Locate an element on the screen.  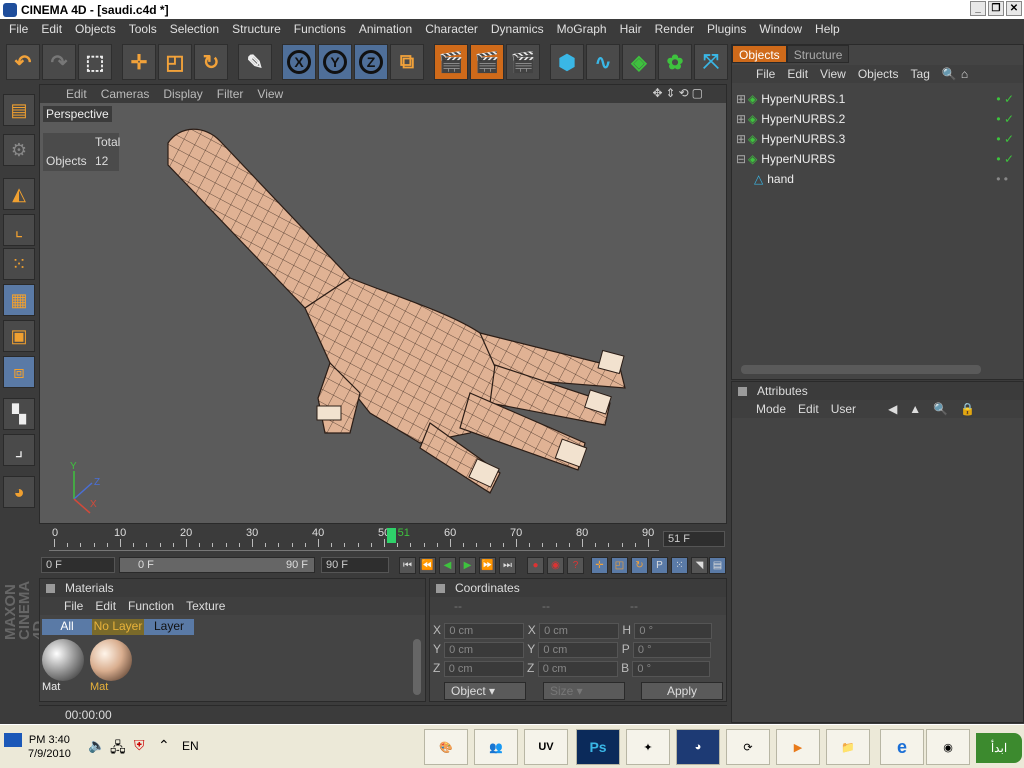
menu-functions: Functions is located at coordinates (321, 29).